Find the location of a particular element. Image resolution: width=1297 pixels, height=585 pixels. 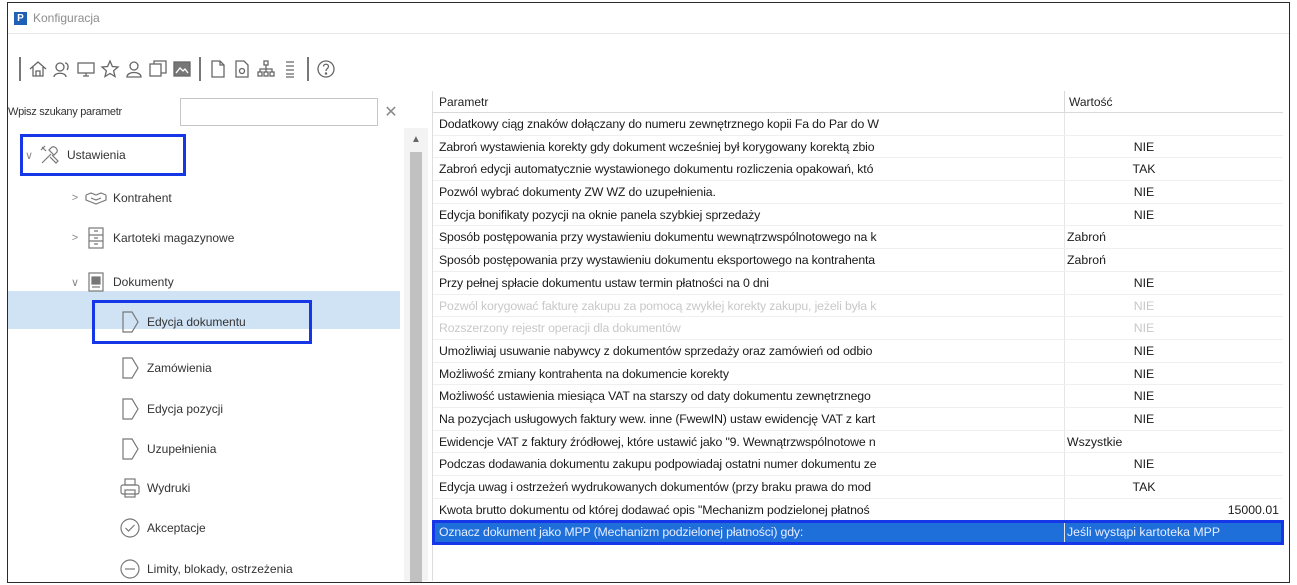

help-icon is located at coordinates (326, 69).